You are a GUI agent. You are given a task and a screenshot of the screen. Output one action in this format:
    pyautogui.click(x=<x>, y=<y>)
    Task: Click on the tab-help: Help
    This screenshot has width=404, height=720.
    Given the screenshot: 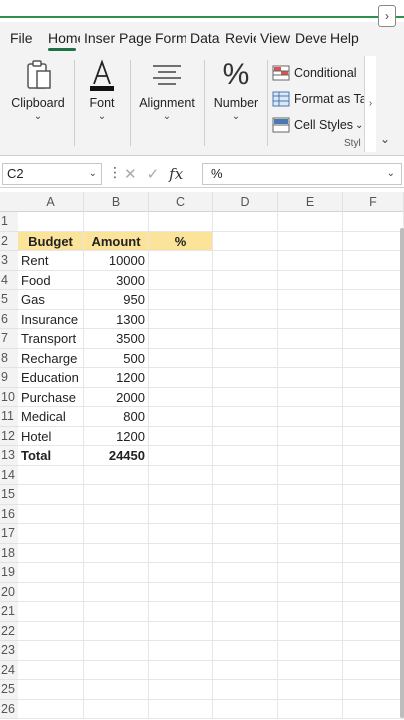 What is the action you would take?
    pyautogui.click(x=343, y=38)
    